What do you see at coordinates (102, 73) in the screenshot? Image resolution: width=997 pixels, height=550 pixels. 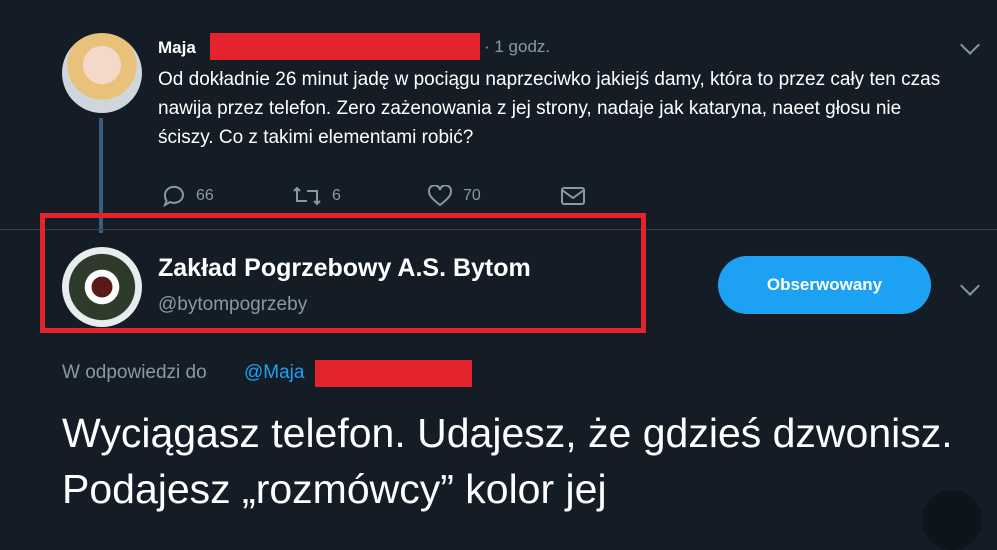 I see `avatar-maja` at bounding box center [102, 73].